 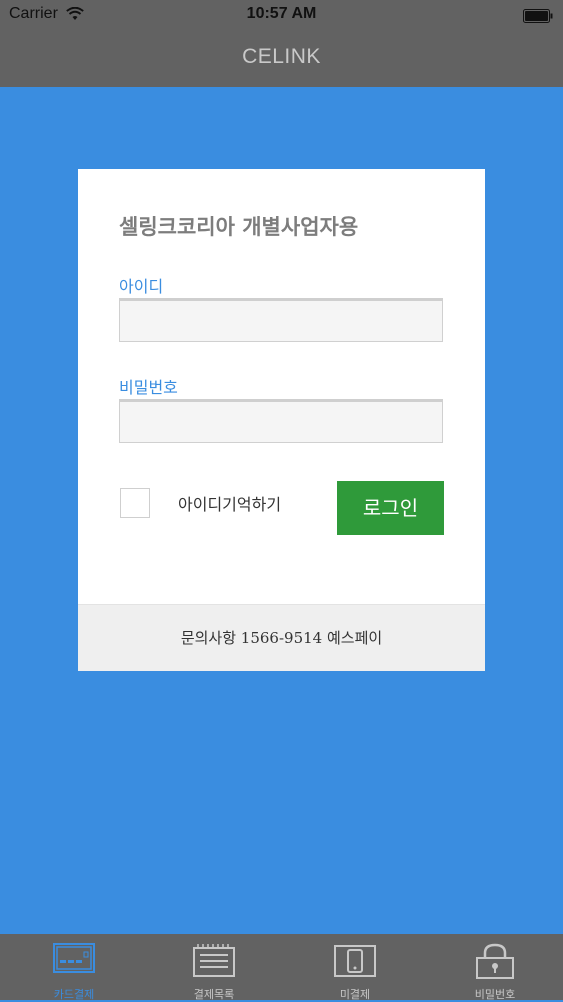 I want to click on id-input, so click(x=281, y=320).